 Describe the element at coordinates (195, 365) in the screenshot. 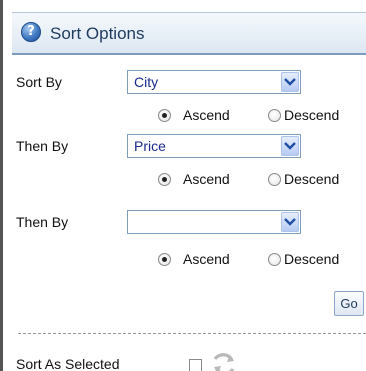

I see `sort-as-selected-checkbox` at that location.